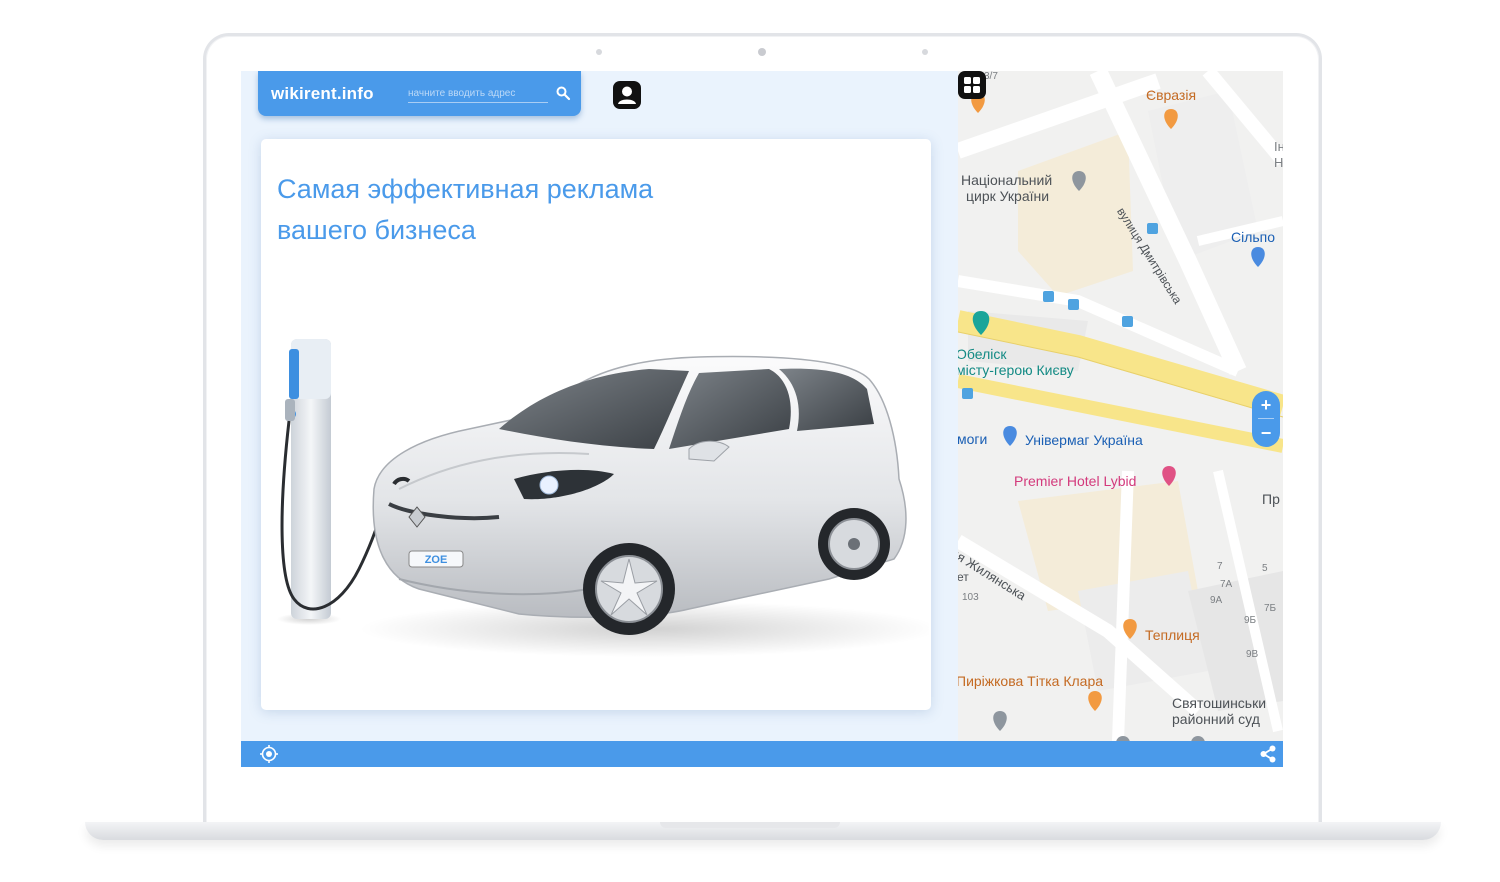 This screenshot has width=1500, height=882. I want to click on map-label-silpo: Сільпо, so click(1253, 237).